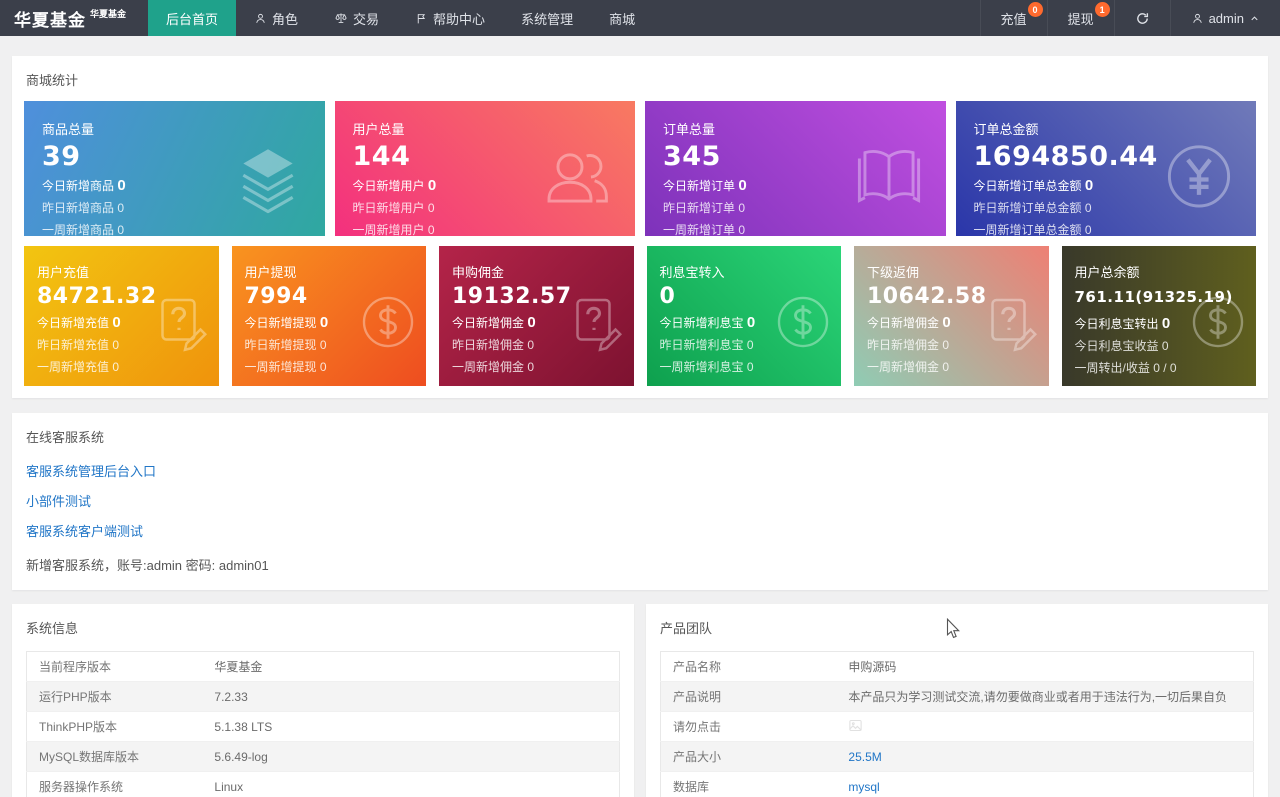 This screenshot has width=1280, height=797. I want to click on database-link: mysql, so click(863, 787).